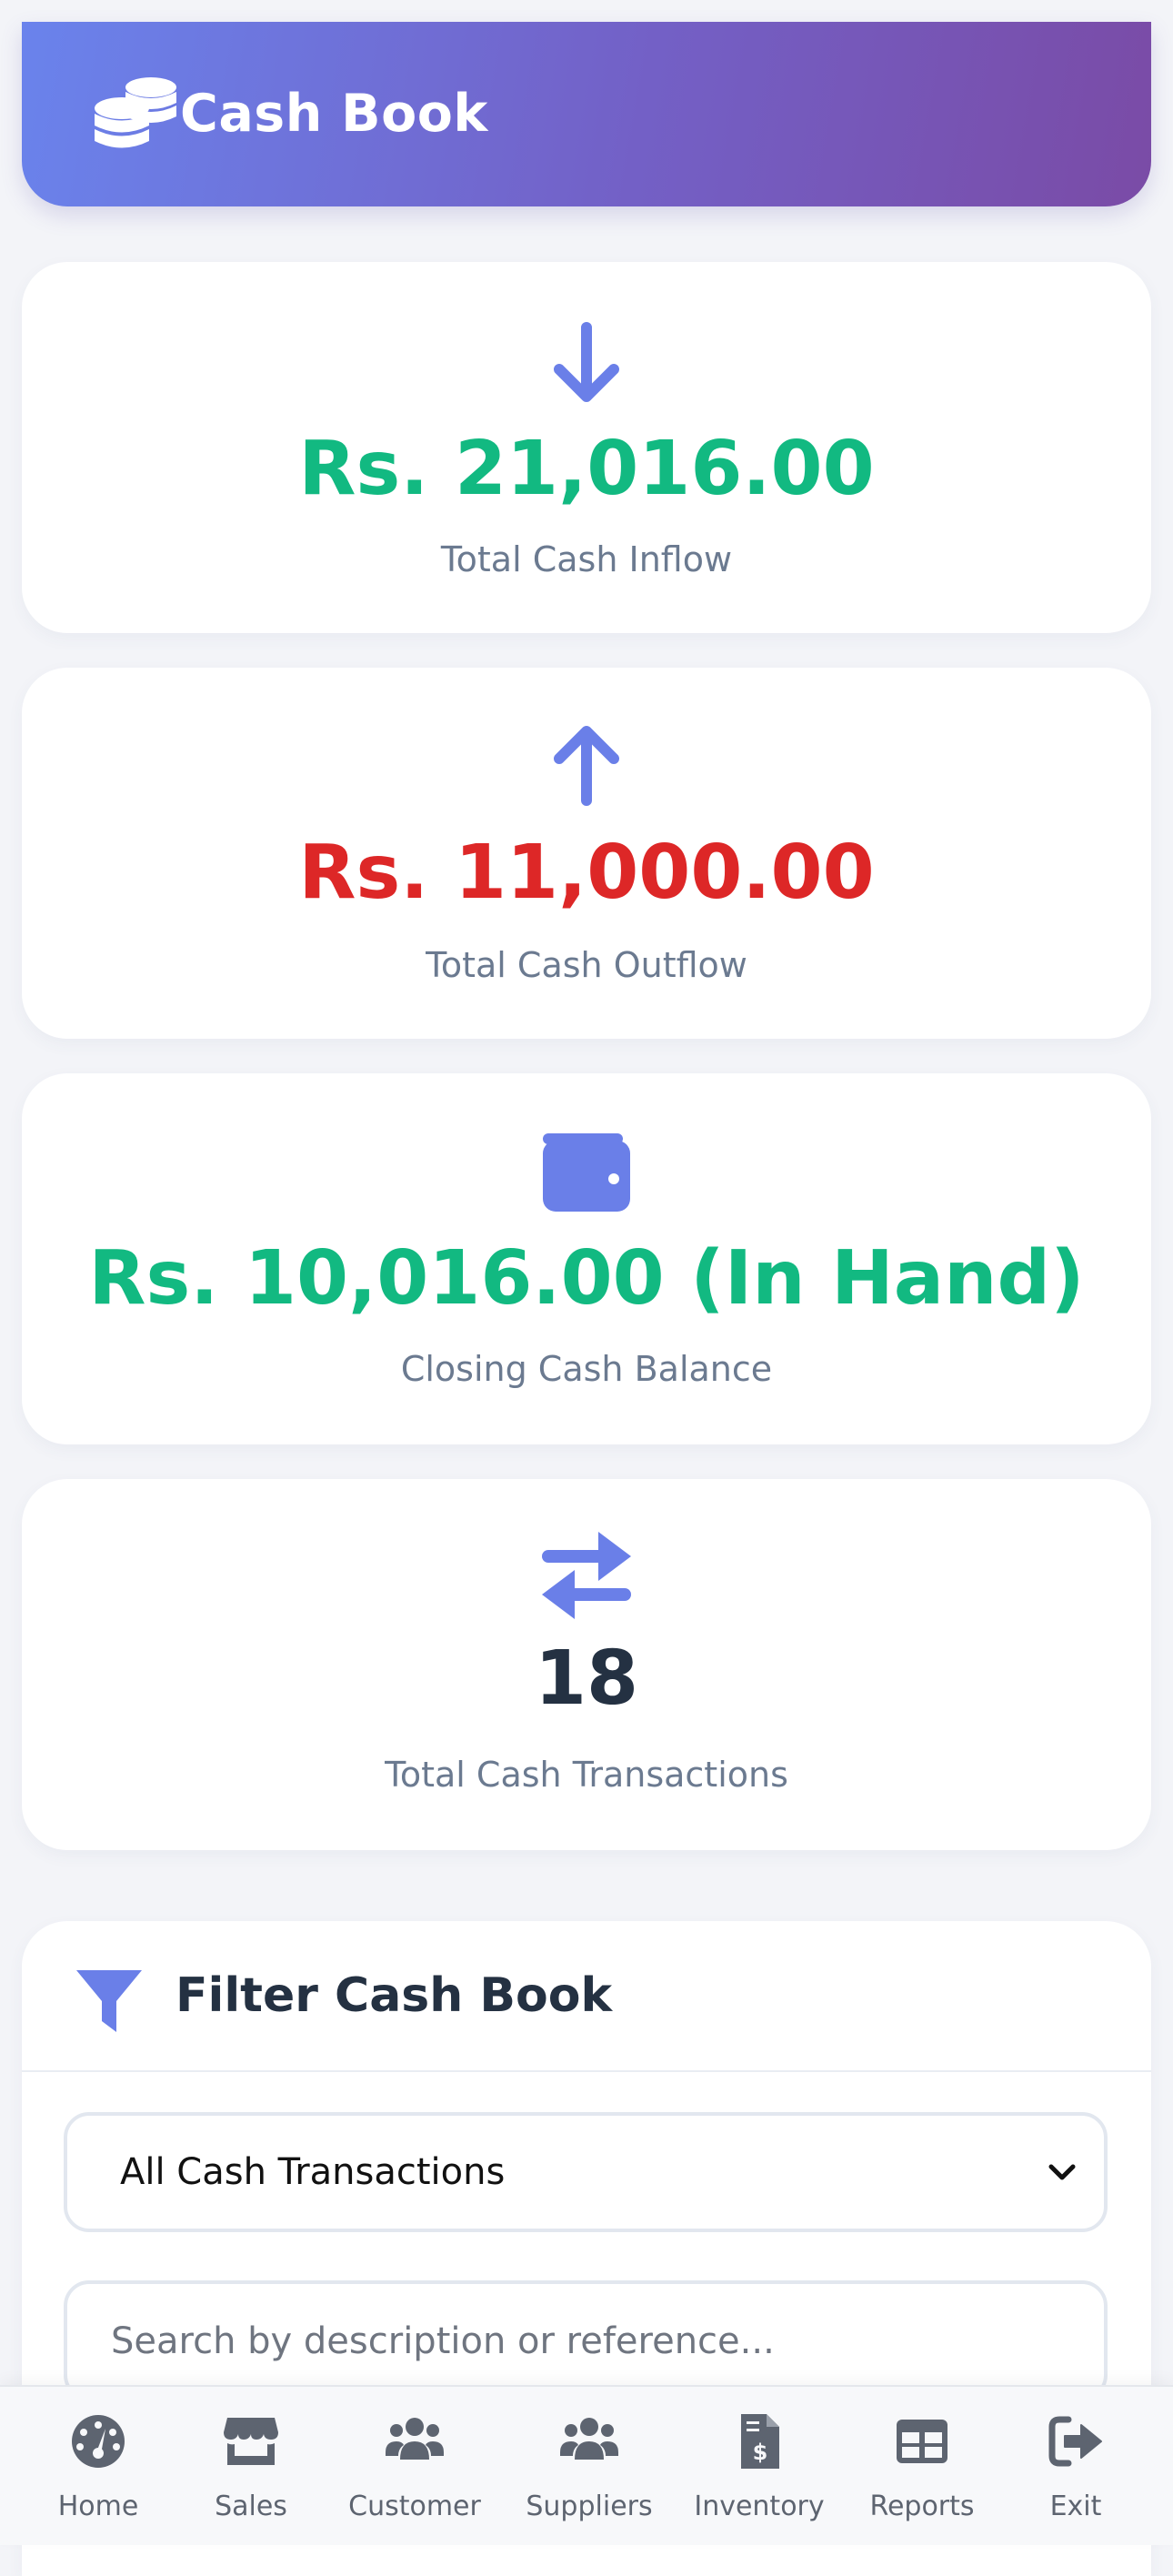 The height and width of the screenshot is (2576, 1173). Describe the element at coordinates (922, 2506) in the screenshot. I see `nav-reports-label: Reports` at that location.